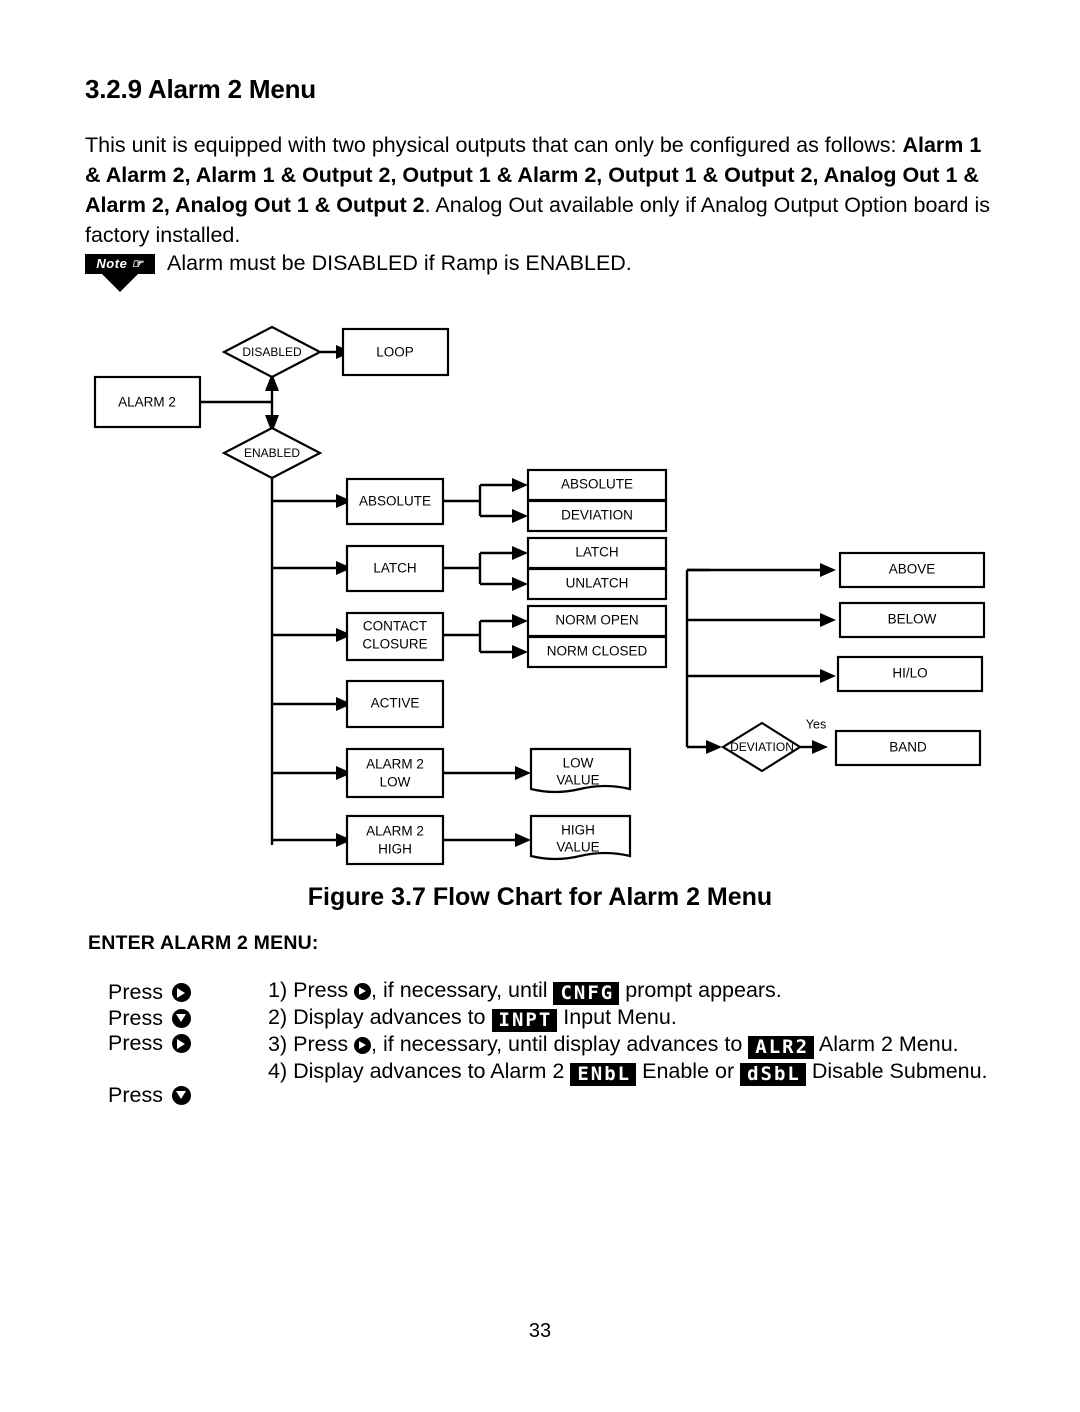 Image resolution: width=1080 pixels, height=1412 pixels. I want to click on press-column: Press Press Press Press, so click(183, 1044).